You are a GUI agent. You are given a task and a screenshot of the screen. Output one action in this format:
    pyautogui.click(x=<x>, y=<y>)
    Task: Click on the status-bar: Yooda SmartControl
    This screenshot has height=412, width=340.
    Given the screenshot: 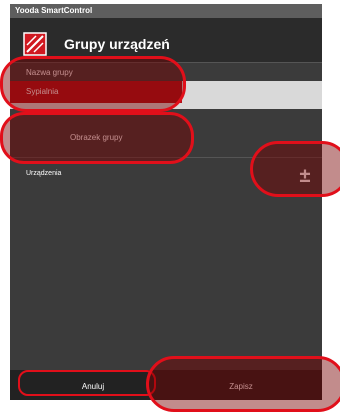 What is the action you would take?
    pyautogui.click(x=166, y=11)
    